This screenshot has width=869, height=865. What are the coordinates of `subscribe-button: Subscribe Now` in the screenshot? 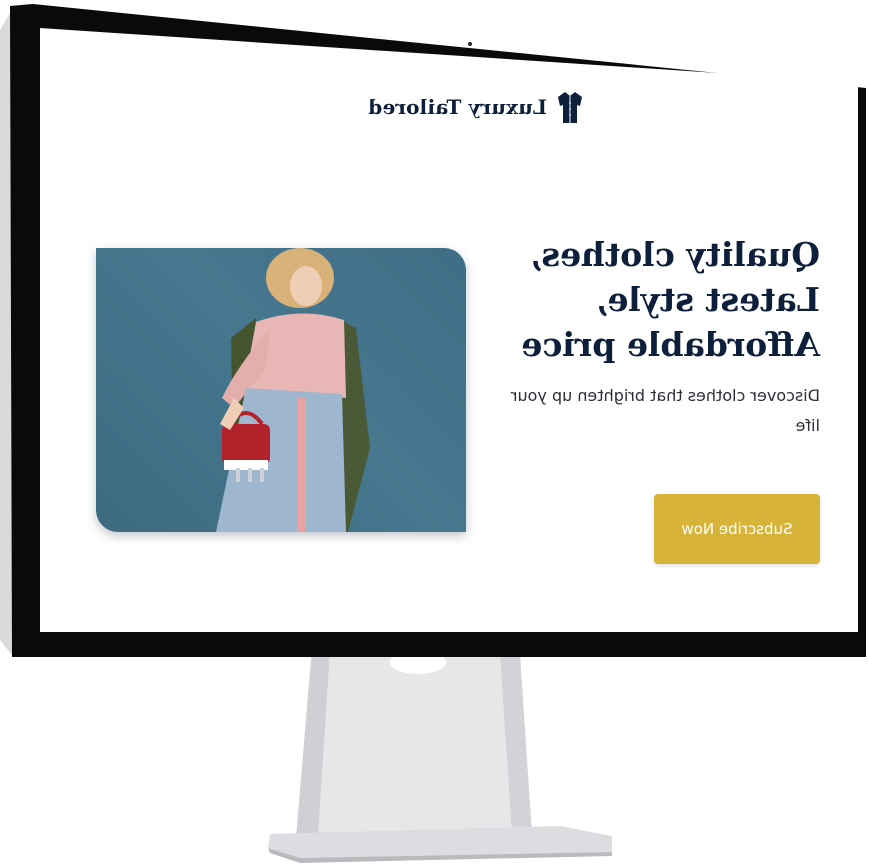 It's located at (737, 529).